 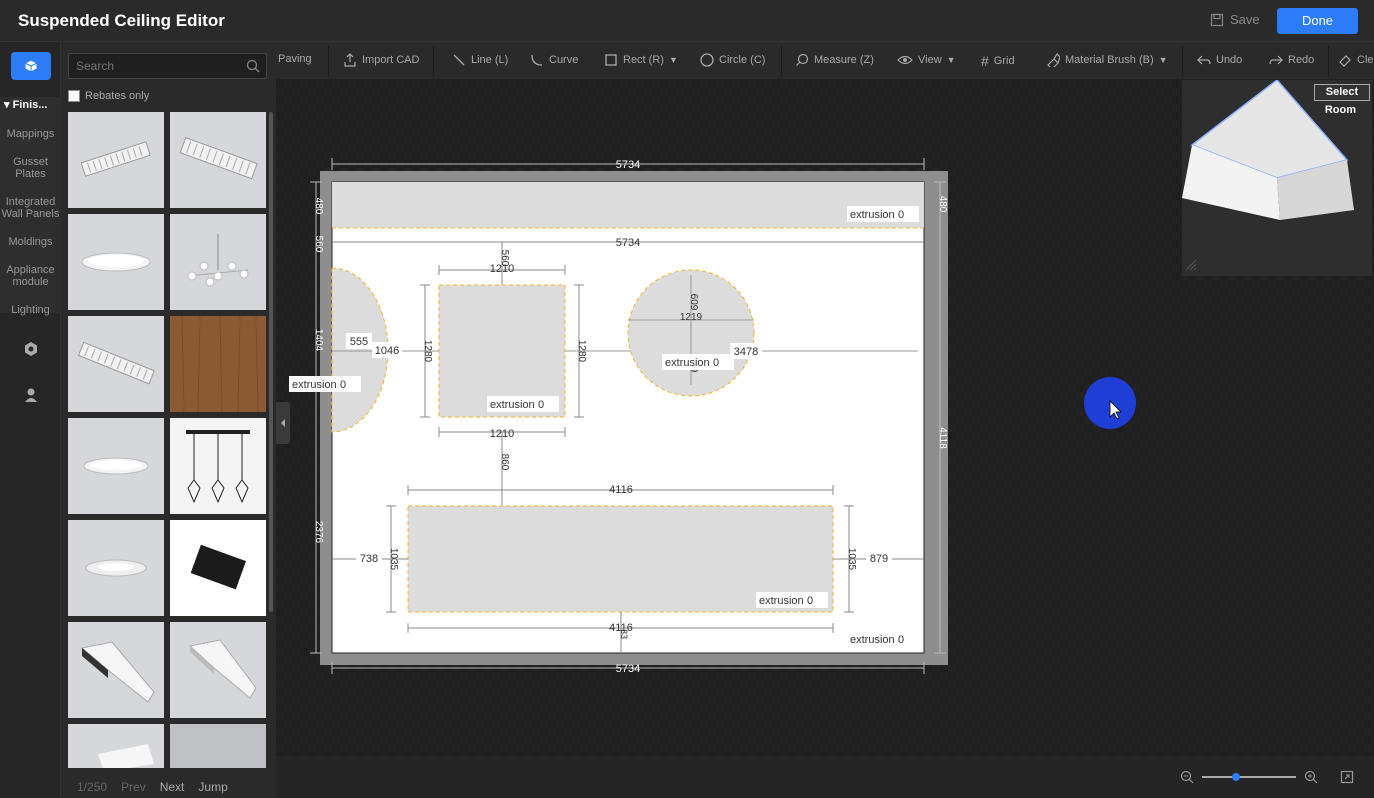 I want to click on dim-right-879: 879, so click(x=879, y=559).